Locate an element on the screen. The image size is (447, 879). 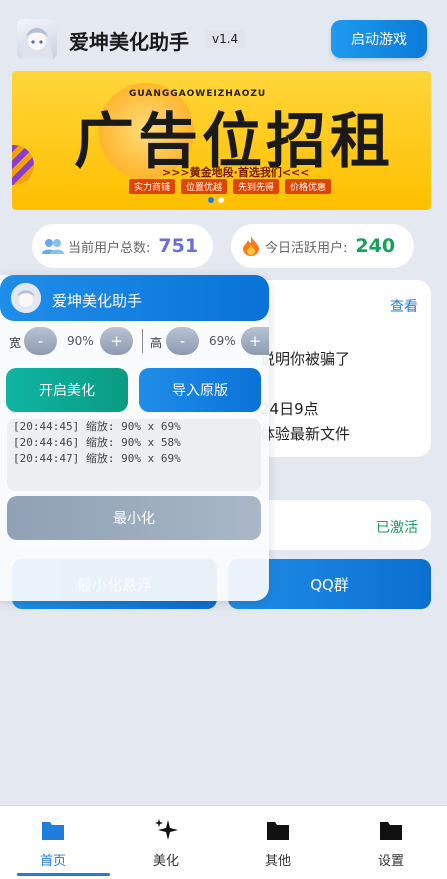
panel-avatar is located at coordinates (26, 298).